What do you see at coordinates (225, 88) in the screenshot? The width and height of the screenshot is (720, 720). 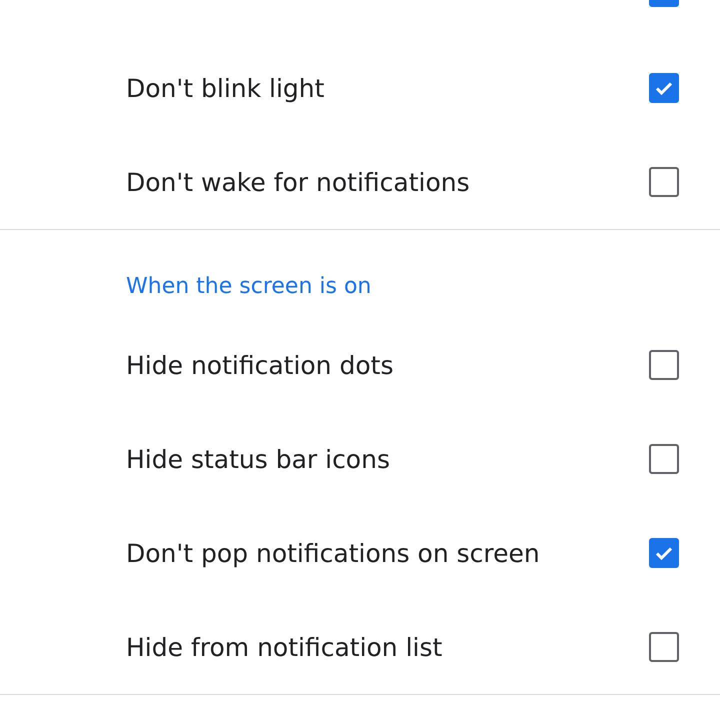 I see `setting-label: Don't blink light` at bounding box center [225, 88].